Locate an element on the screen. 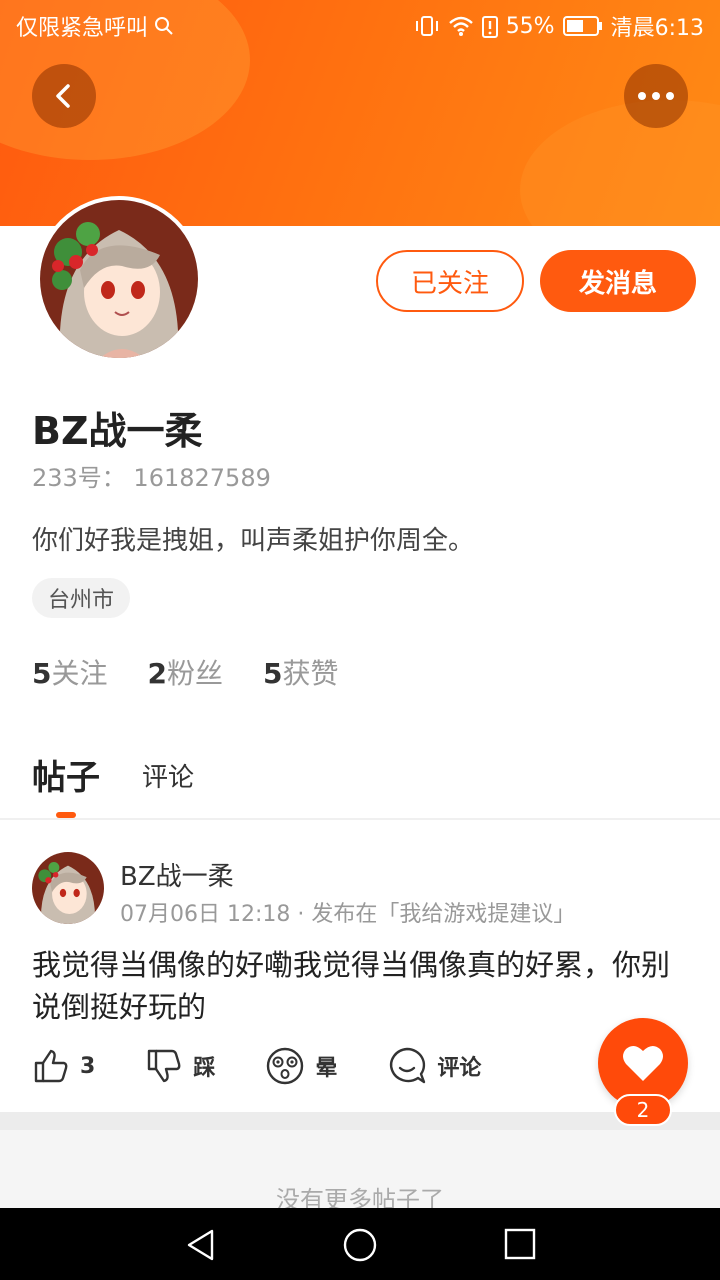  profile-bio: 你们好我是拽姐，叫声柔姐护你周全。 is located at coordinates (253, 541).